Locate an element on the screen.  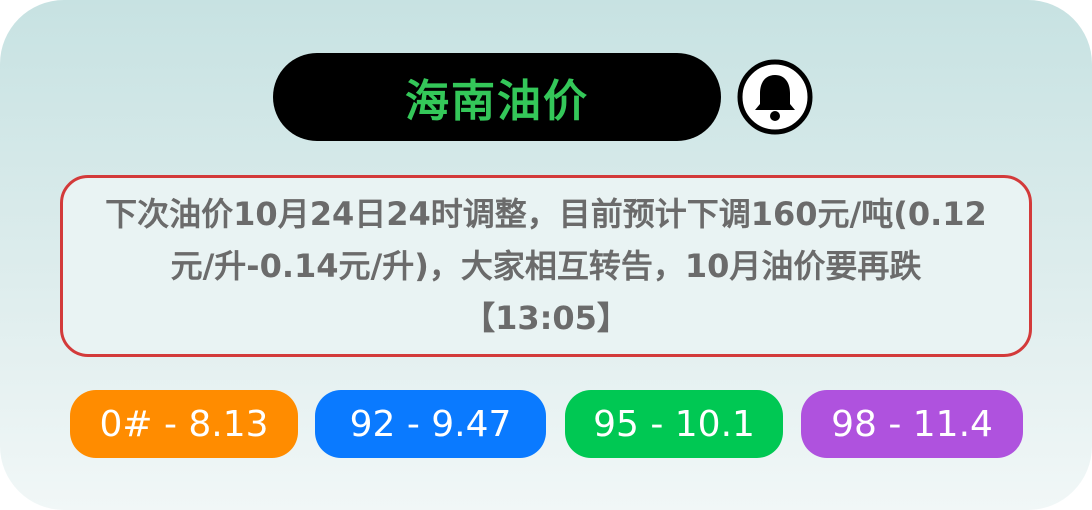
bell-icon is located at coordinates (775, 97).